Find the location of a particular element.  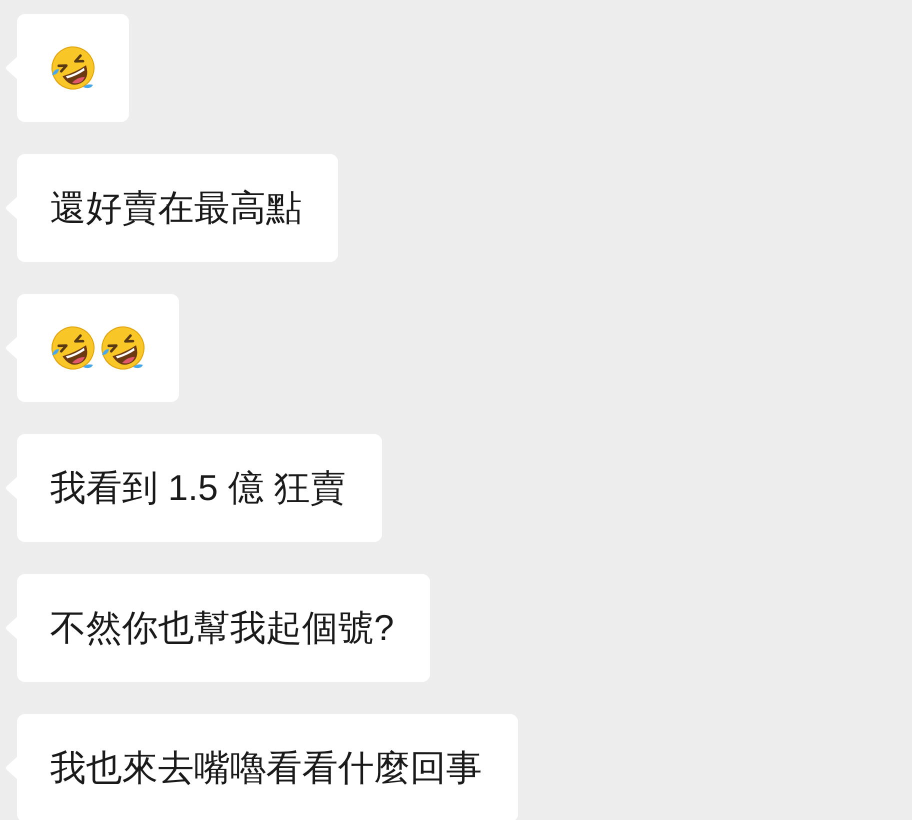

message-text: 還好賣在最高點 is located at coordinates (176, 208).